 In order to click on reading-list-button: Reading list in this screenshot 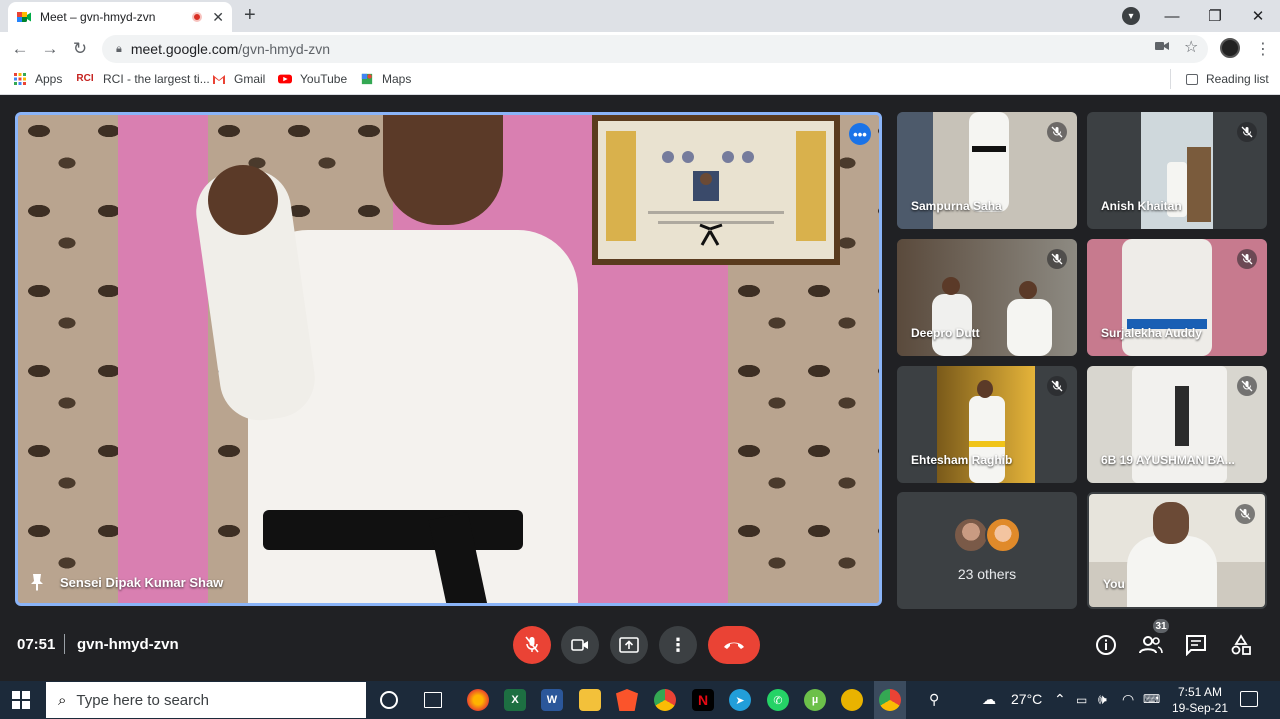, I will do `click(1227, 79)`.